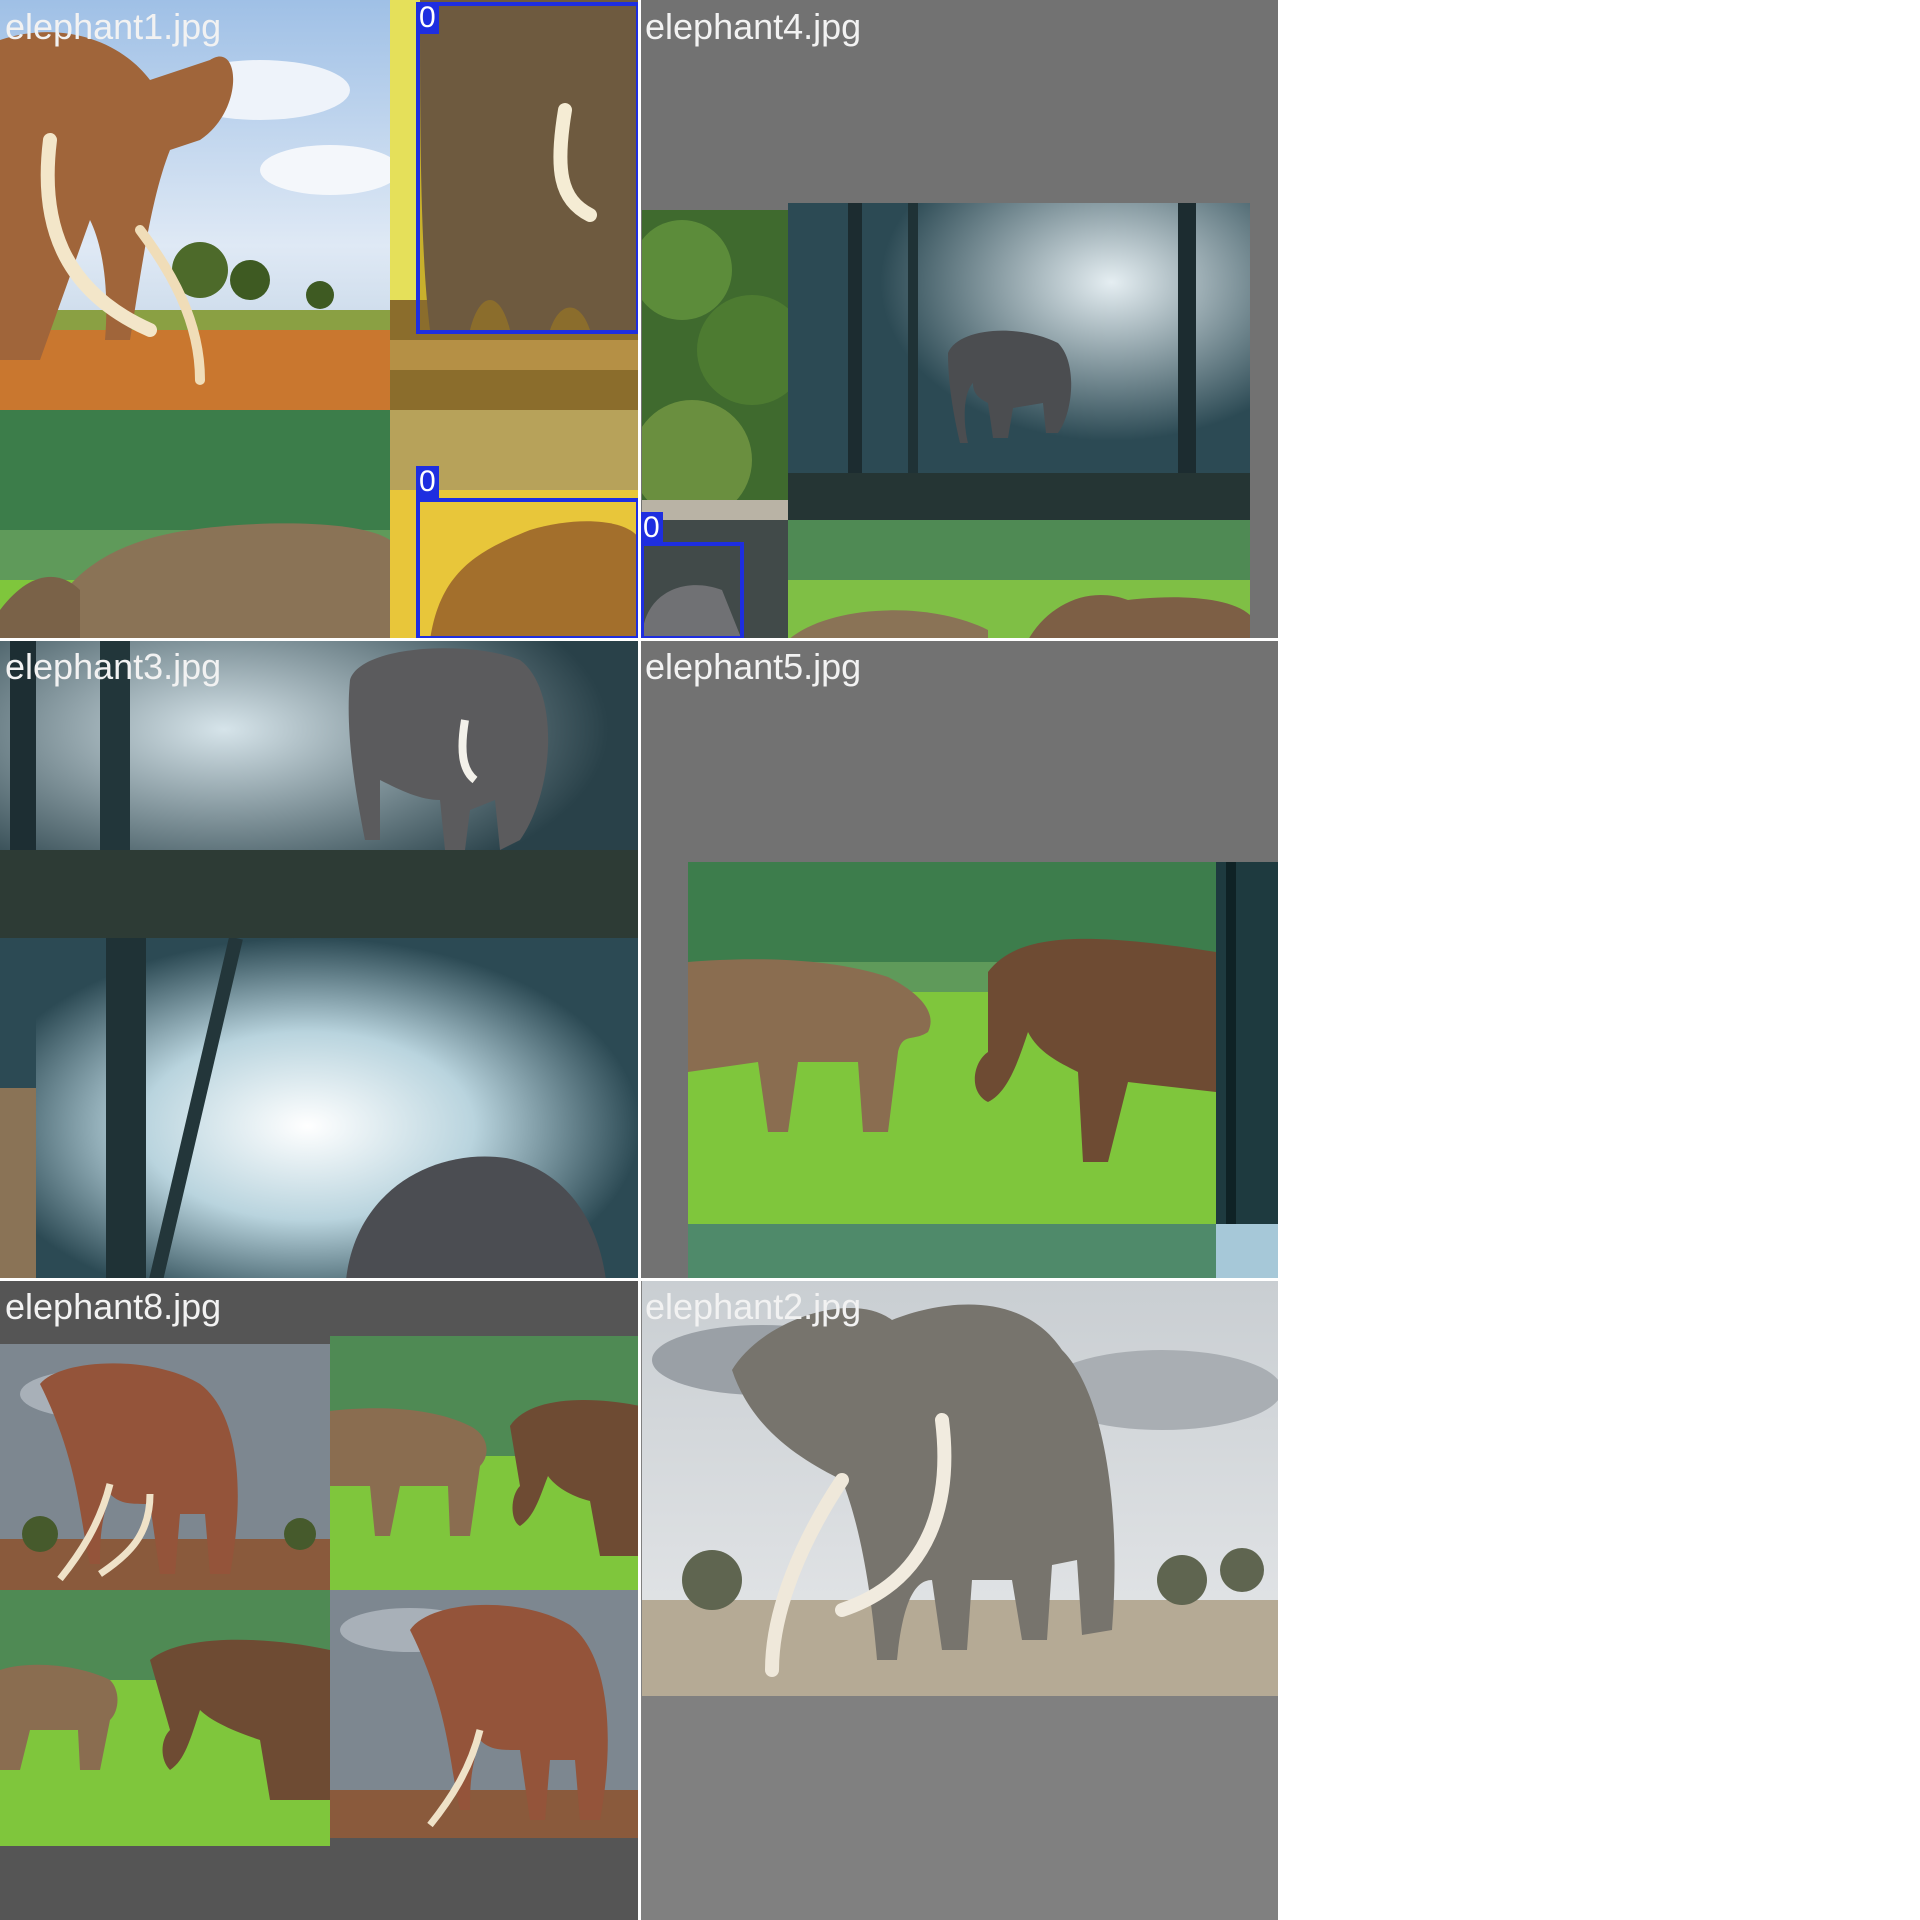 The height and width of the screenshot is (1920, 1920). Describe the element at coordinates (1248, 1252) in the screenshot. I see `image-sky-strip` at that location.